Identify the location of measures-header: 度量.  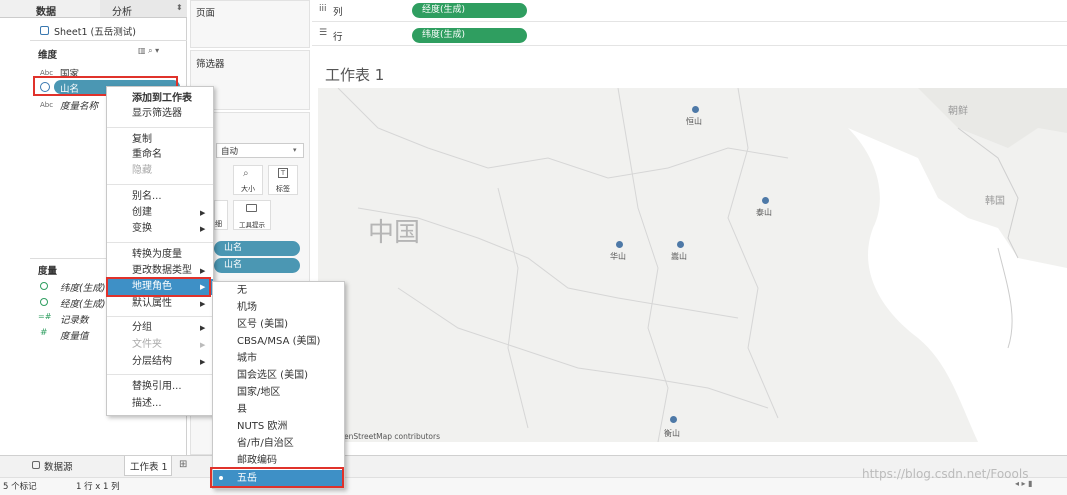
(48, 271).